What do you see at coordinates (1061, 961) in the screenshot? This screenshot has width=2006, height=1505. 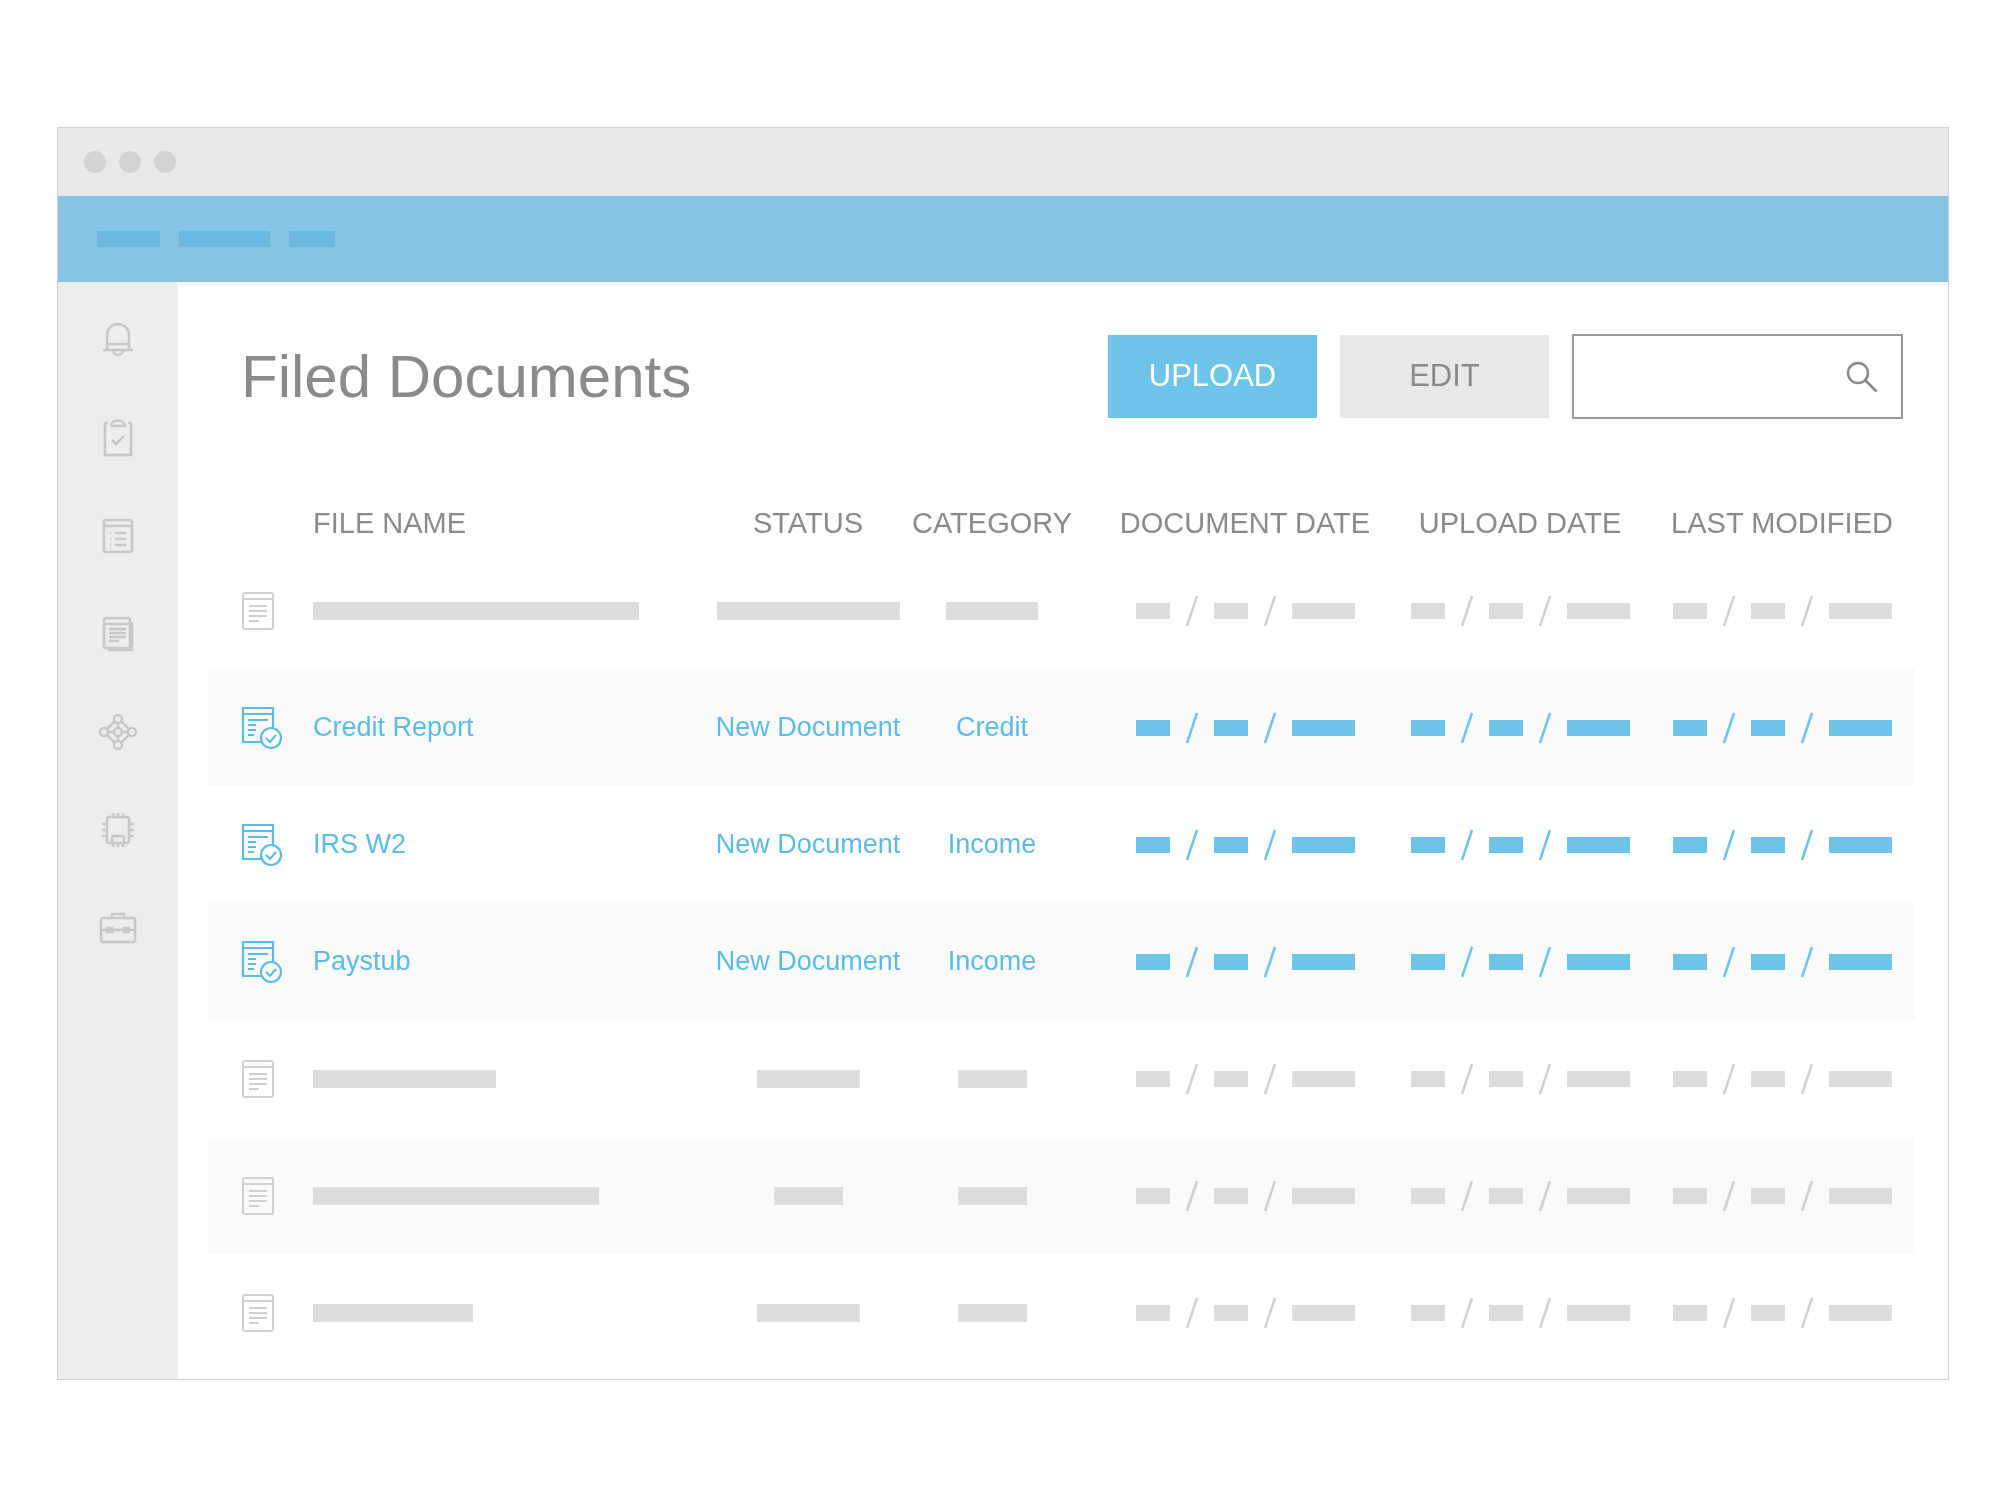 I see `table-row: Paystub New Document Income` at bounding box center [1061, 961].